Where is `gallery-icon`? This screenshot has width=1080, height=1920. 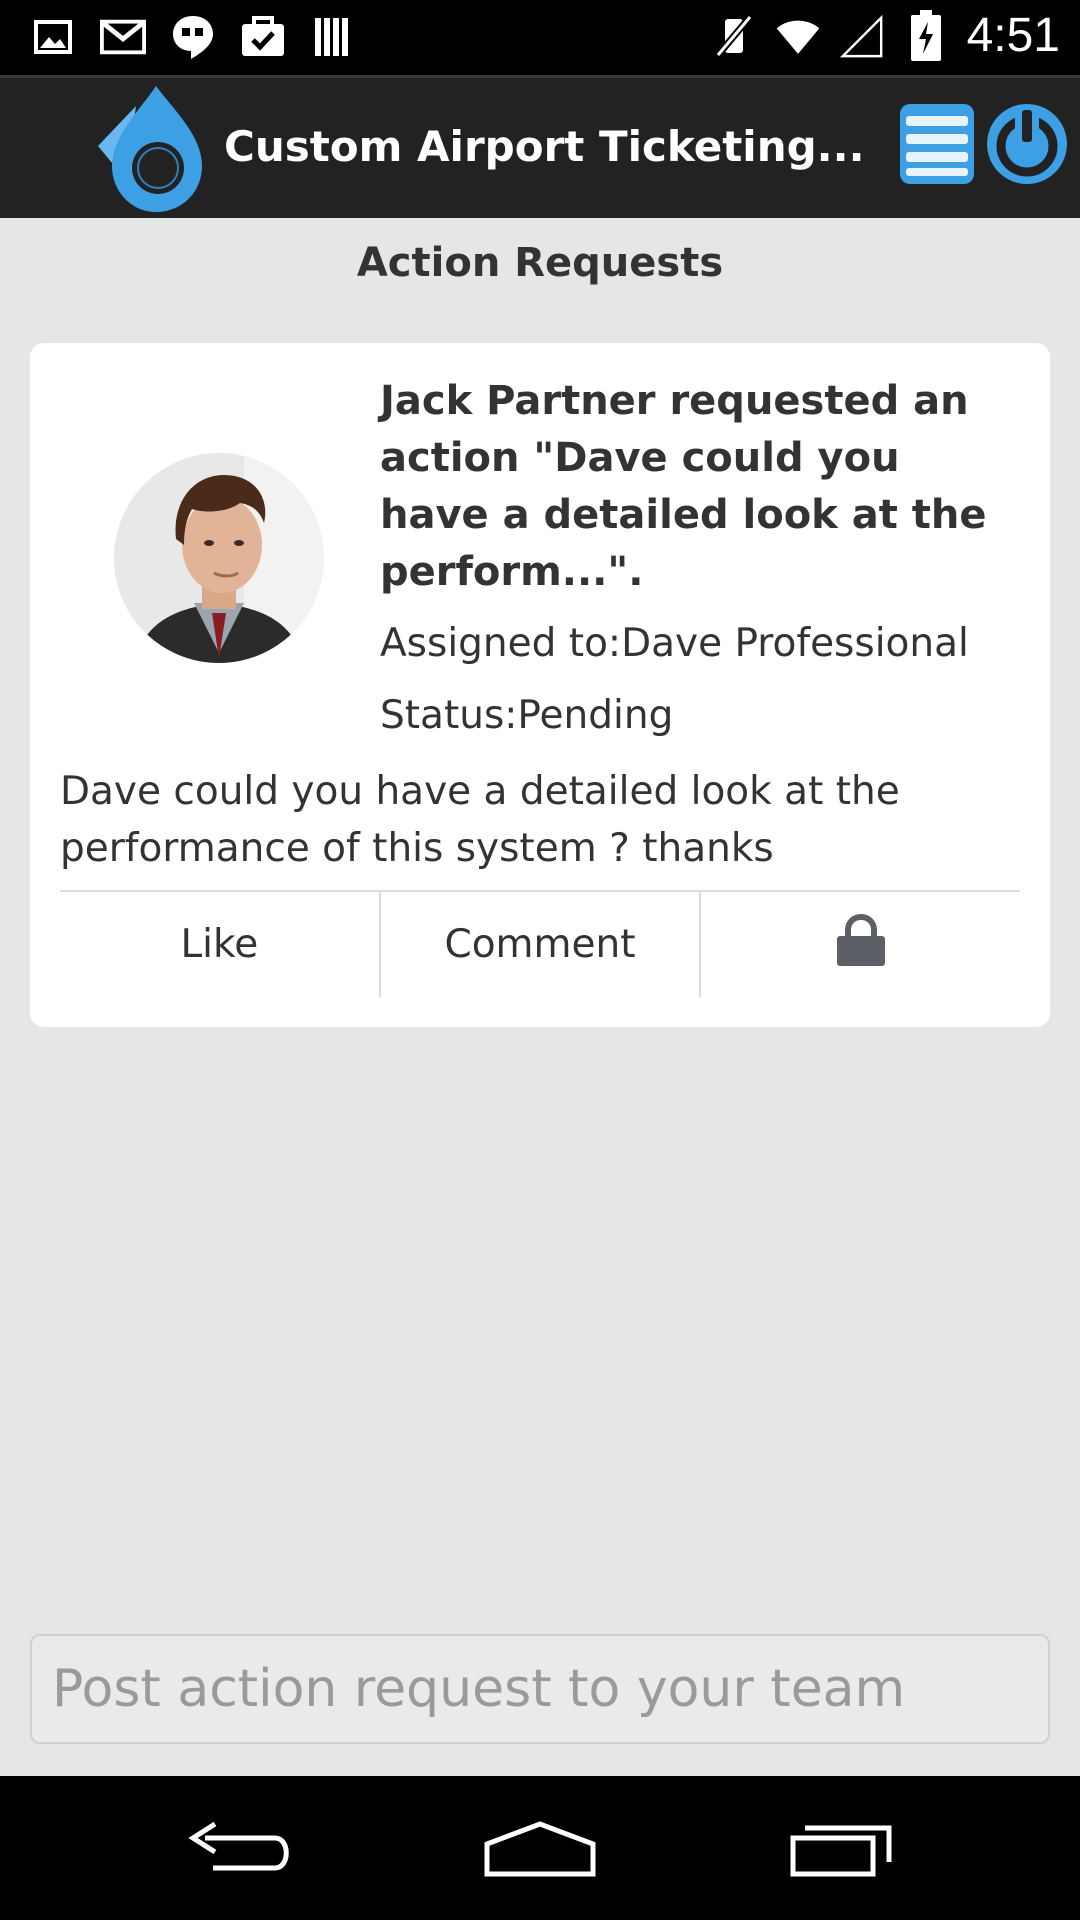 gallery-icon is located at coordinates (53, 37).